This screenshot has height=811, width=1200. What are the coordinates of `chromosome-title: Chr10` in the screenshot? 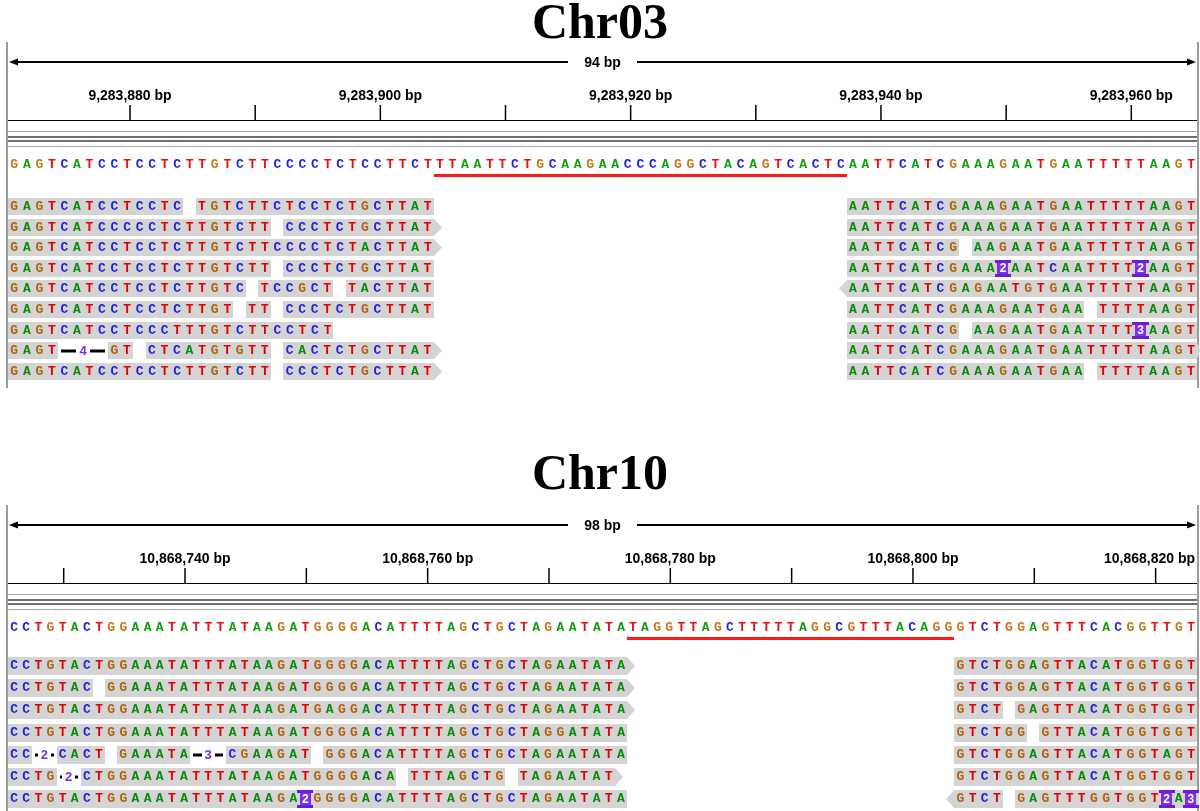 It's located at (600, 471).